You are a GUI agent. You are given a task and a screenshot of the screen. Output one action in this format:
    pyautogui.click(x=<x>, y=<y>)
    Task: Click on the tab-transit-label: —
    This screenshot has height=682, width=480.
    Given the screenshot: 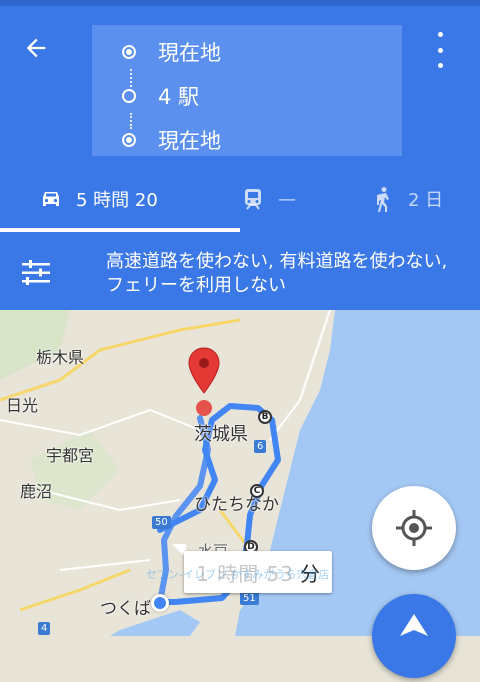 What is the action you would take?
    pyautogui.click(x=287, y=199)
    